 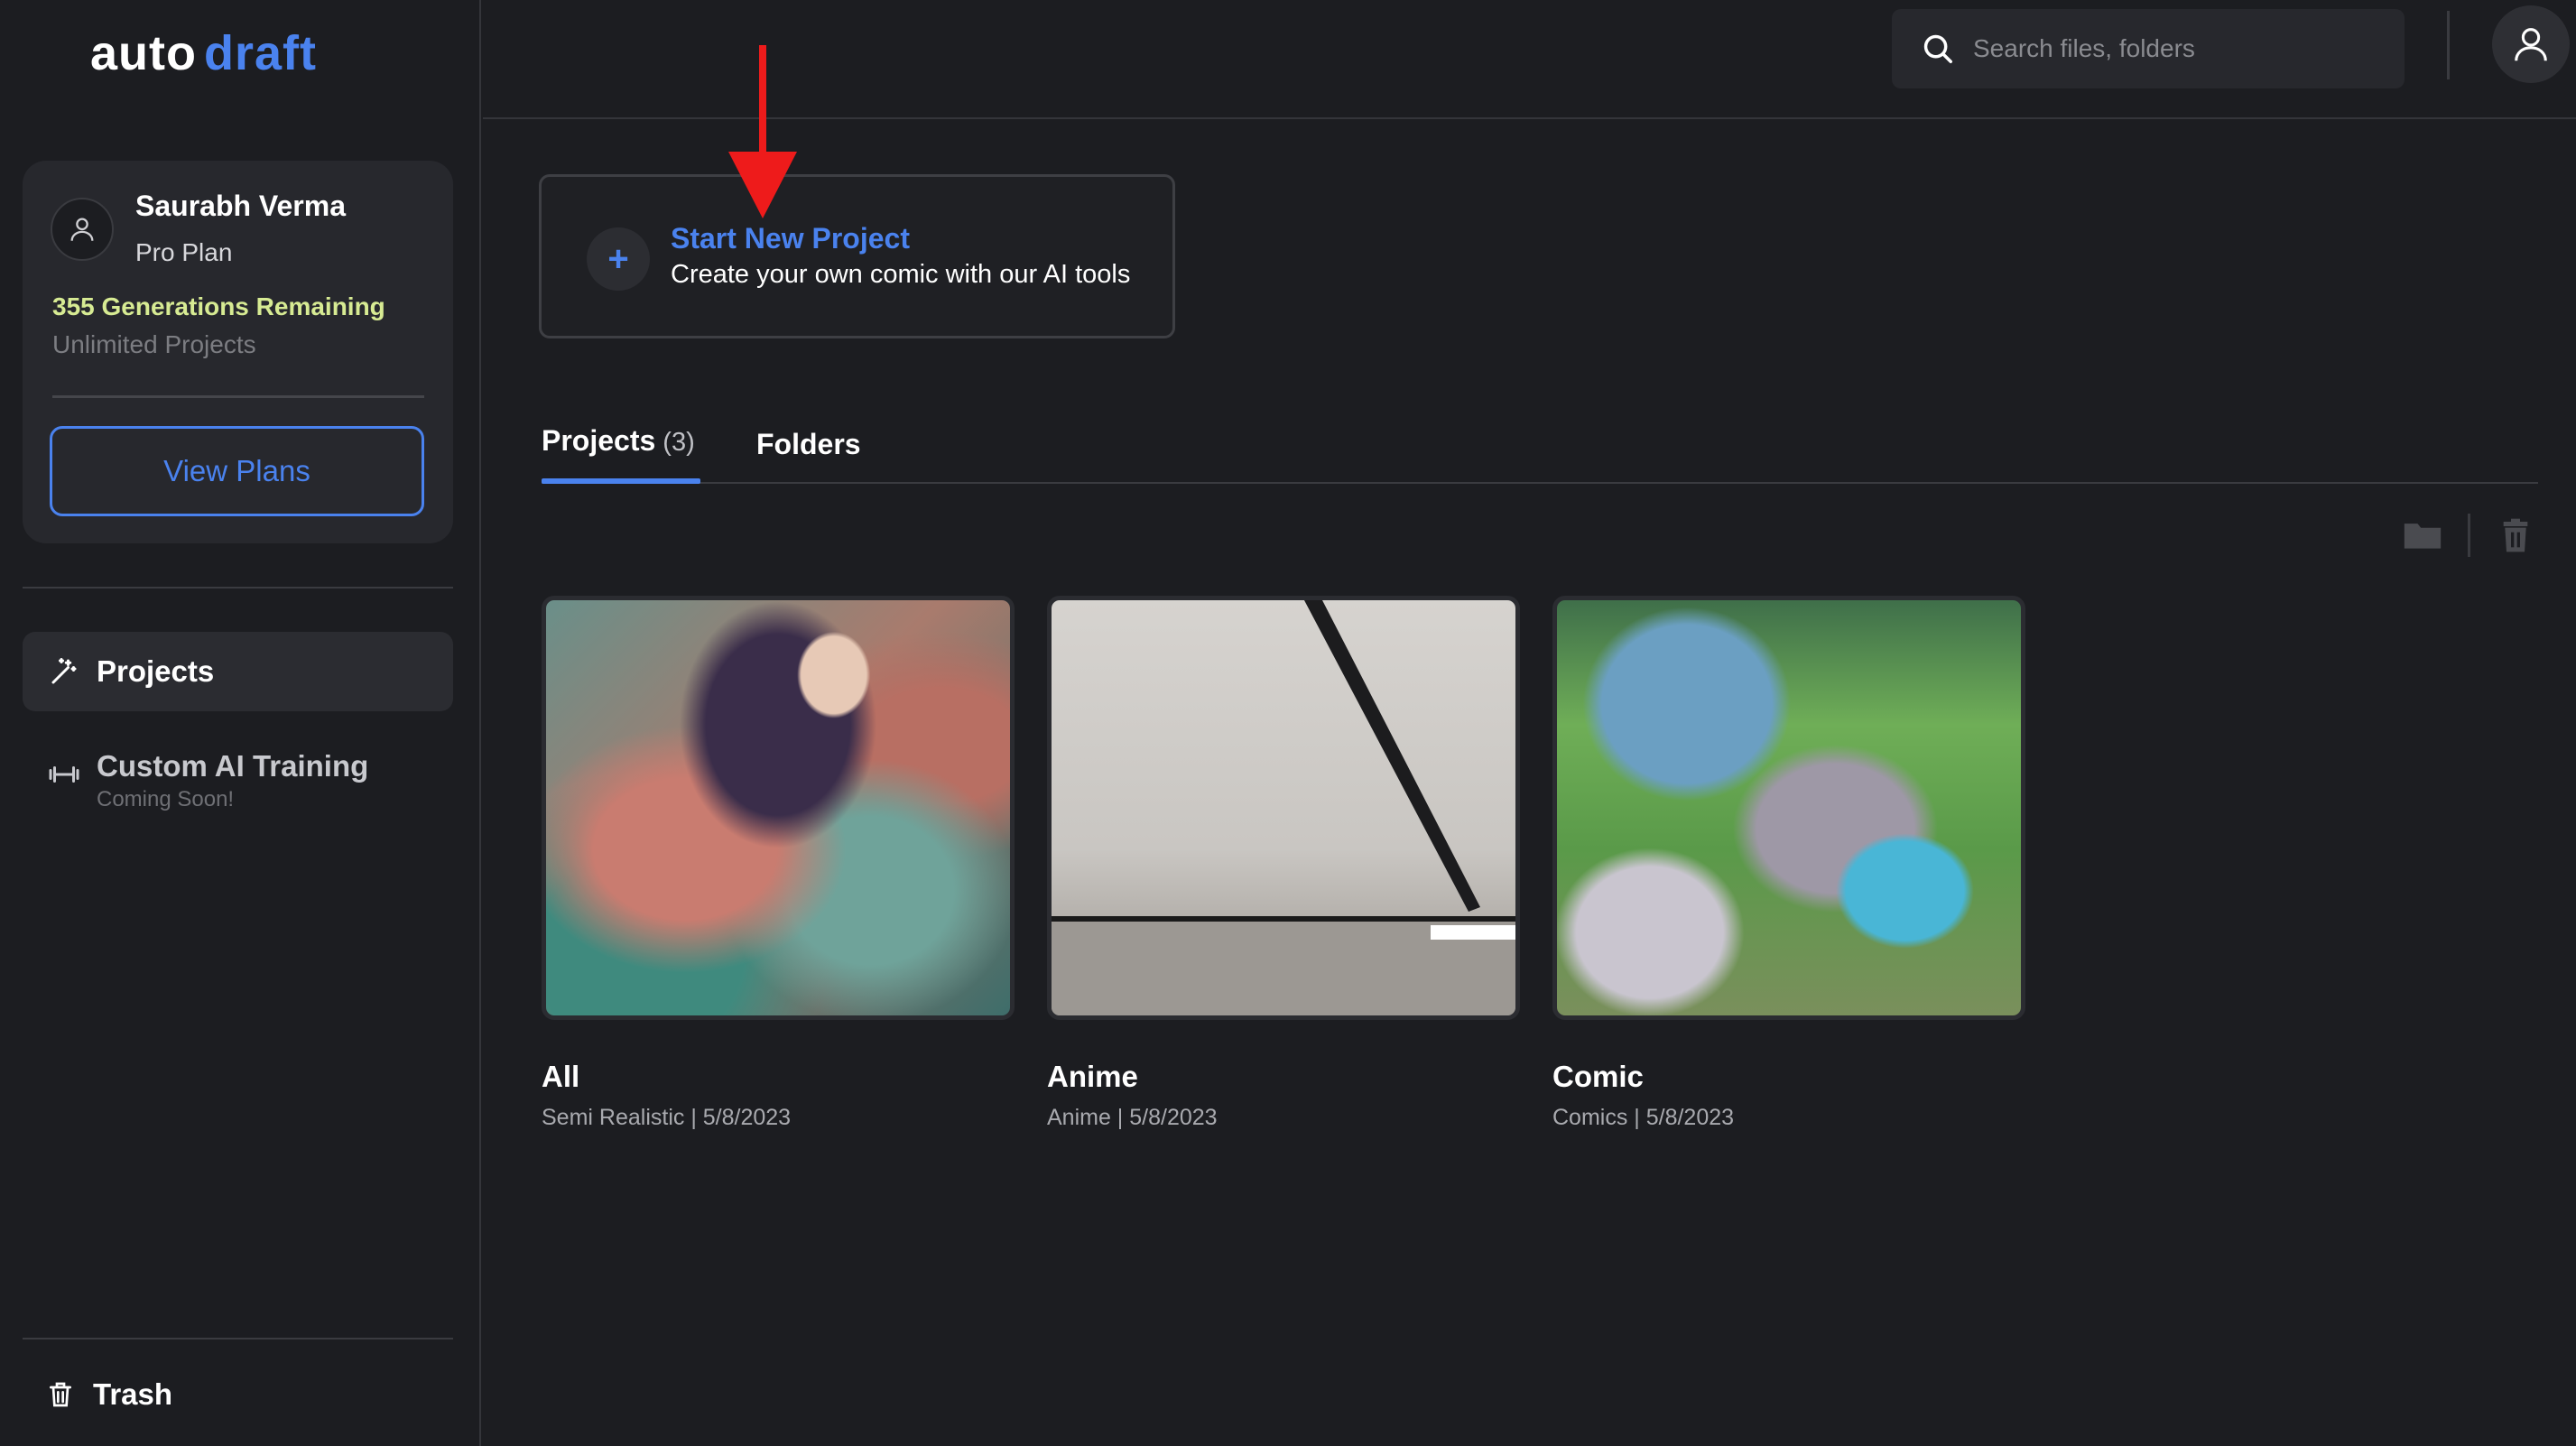 What do you see at coordinates (808, 444) in the screenshot?
I see `tab-folders: Folders` at bounding box center [808, 444].